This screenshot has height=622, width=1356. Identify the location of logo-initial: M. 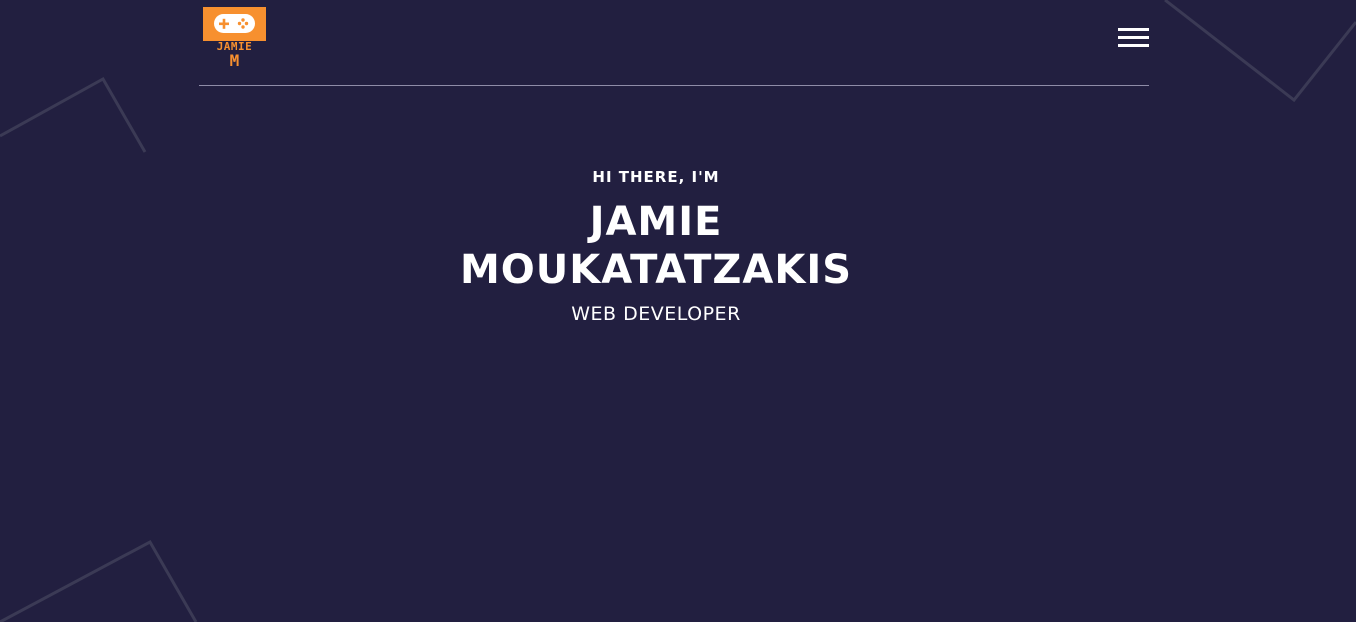
(234, 60).